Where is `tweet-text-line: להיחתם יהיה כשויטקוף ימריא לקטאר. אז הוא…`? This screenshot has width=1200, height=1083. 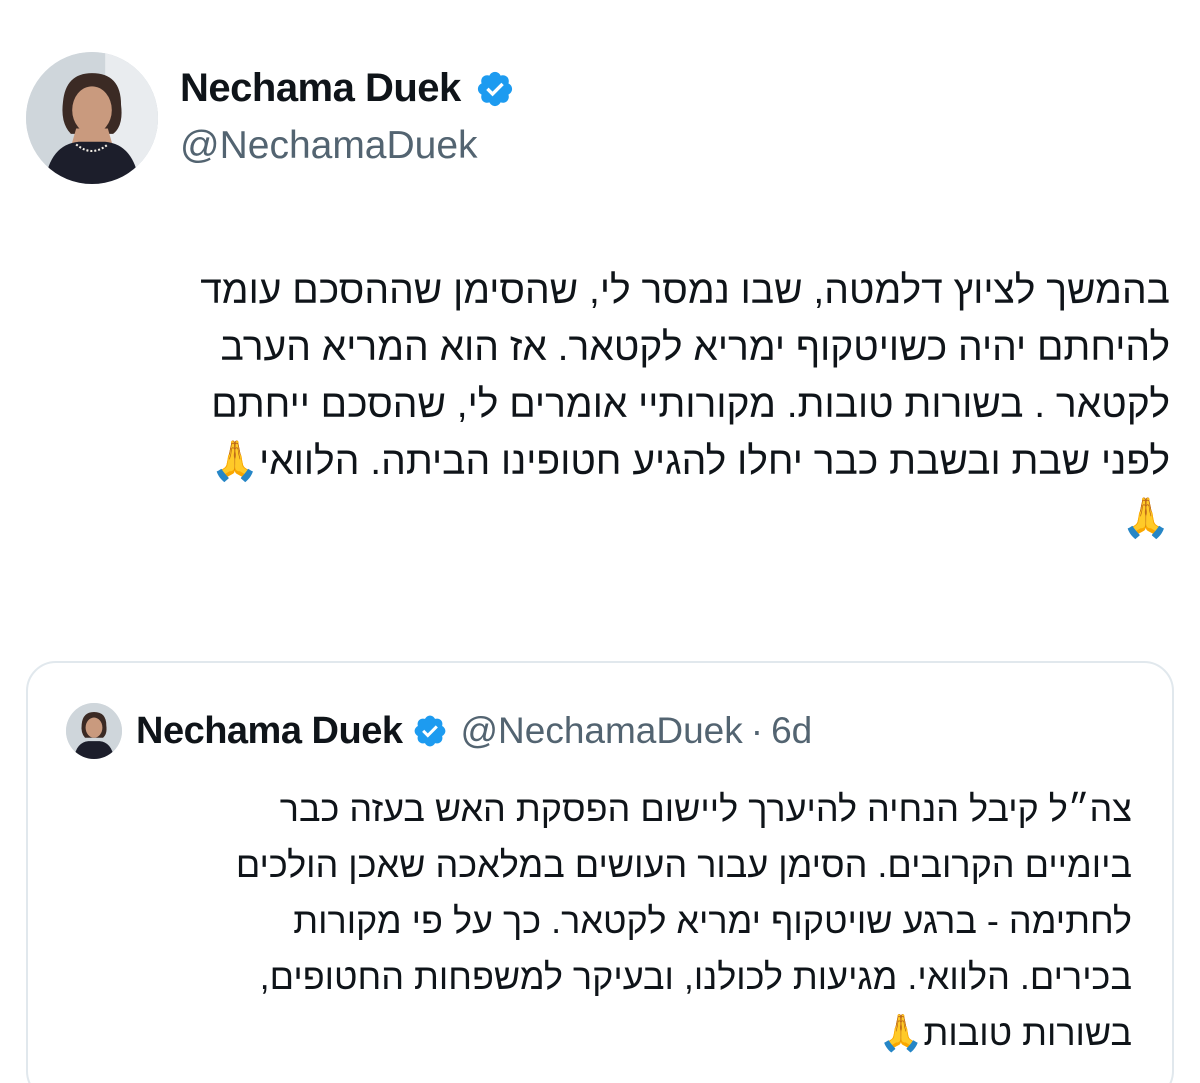 tweet-text-line: להיחתם יהיה כשויטקוף ימריא לקטאר. אז הוא… is located at coordinates (695, 347).